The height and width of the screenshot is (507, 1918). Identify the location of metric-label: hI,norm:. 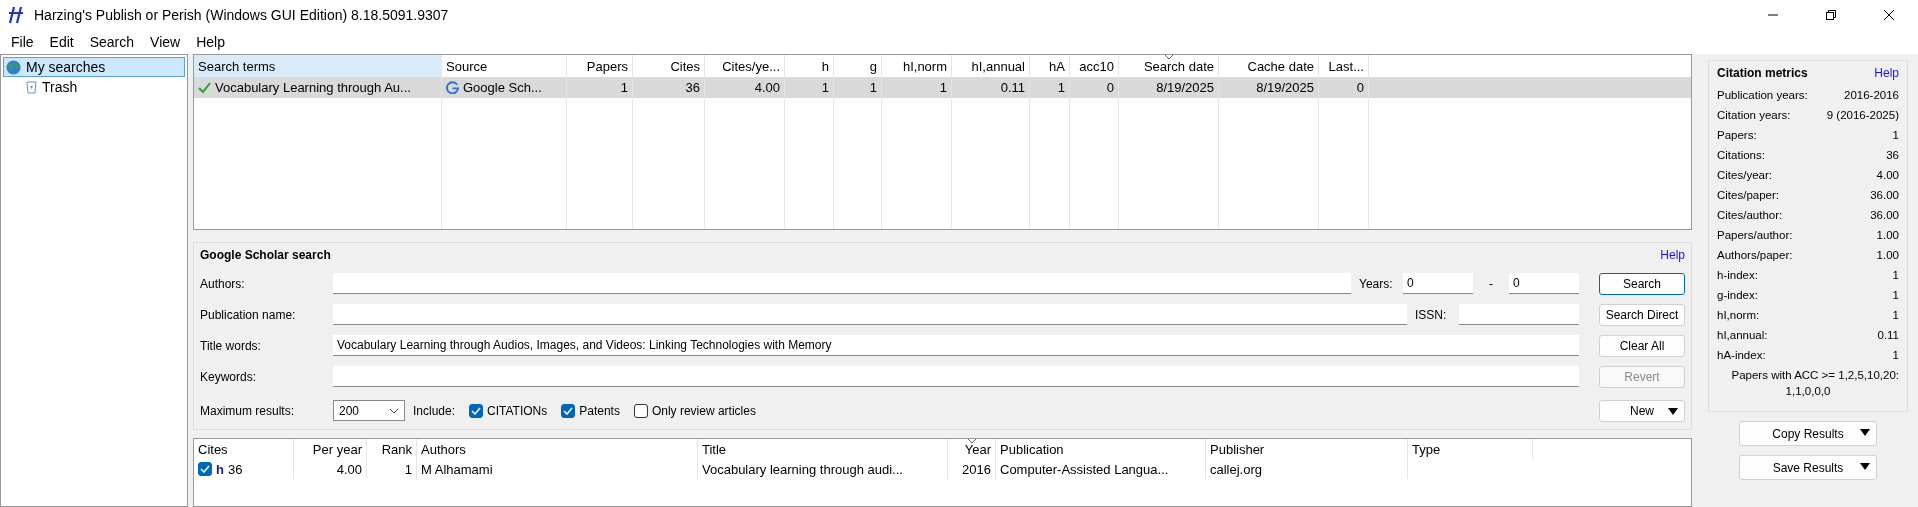
(1738, 315).